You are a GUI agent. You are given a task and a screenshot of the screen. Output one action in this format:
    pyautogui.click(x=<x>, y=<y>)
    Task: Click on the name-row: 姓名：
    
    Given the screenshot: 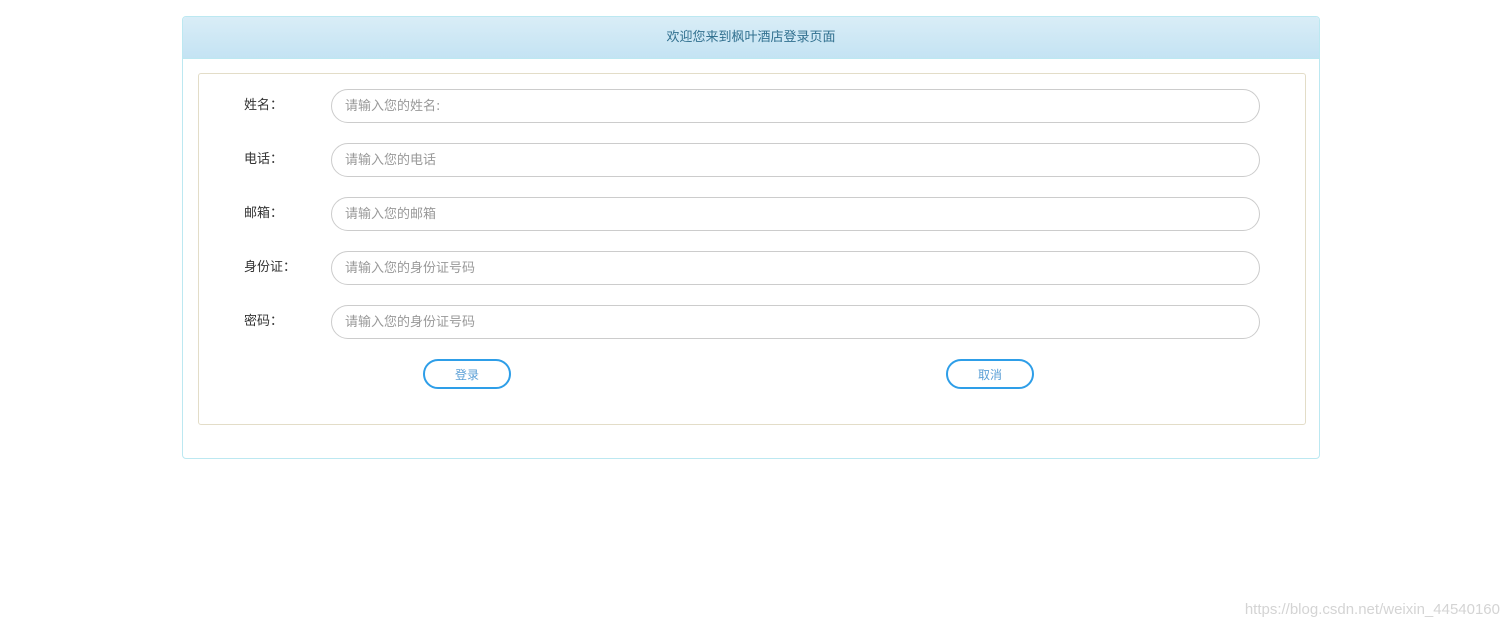 What is the action you would take?
    pyautogui.click(x=752, y=106)
    